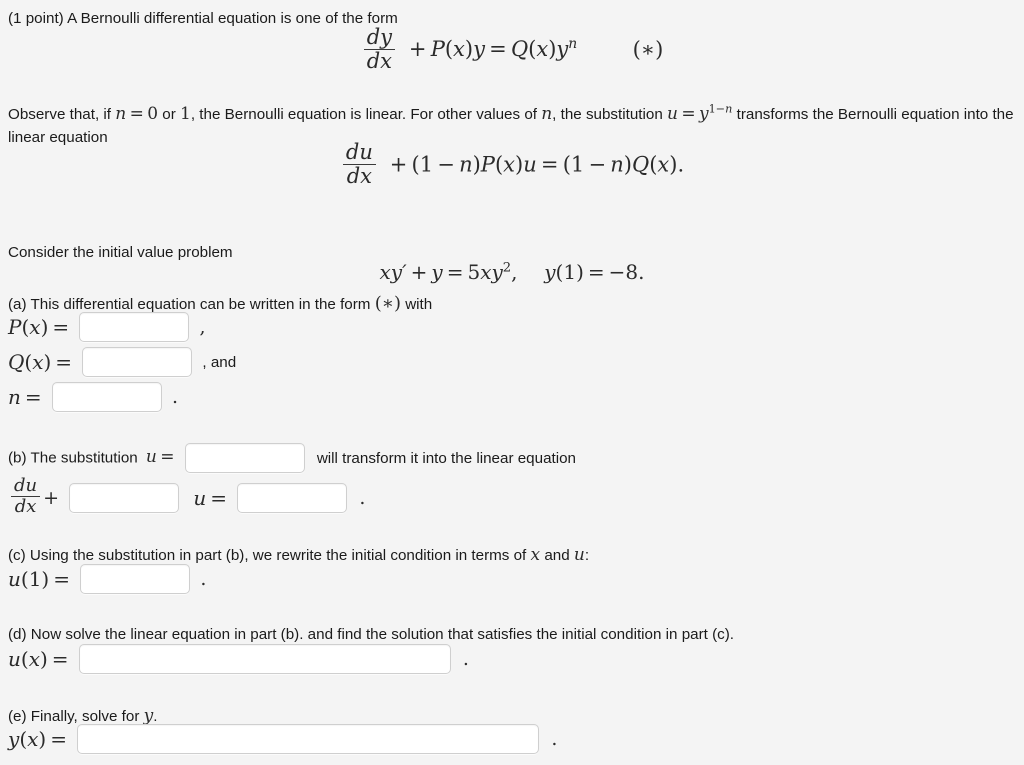  Describe the element at coordinates (169, 114) in the screenshot. I see `observe-or: or` at that location.